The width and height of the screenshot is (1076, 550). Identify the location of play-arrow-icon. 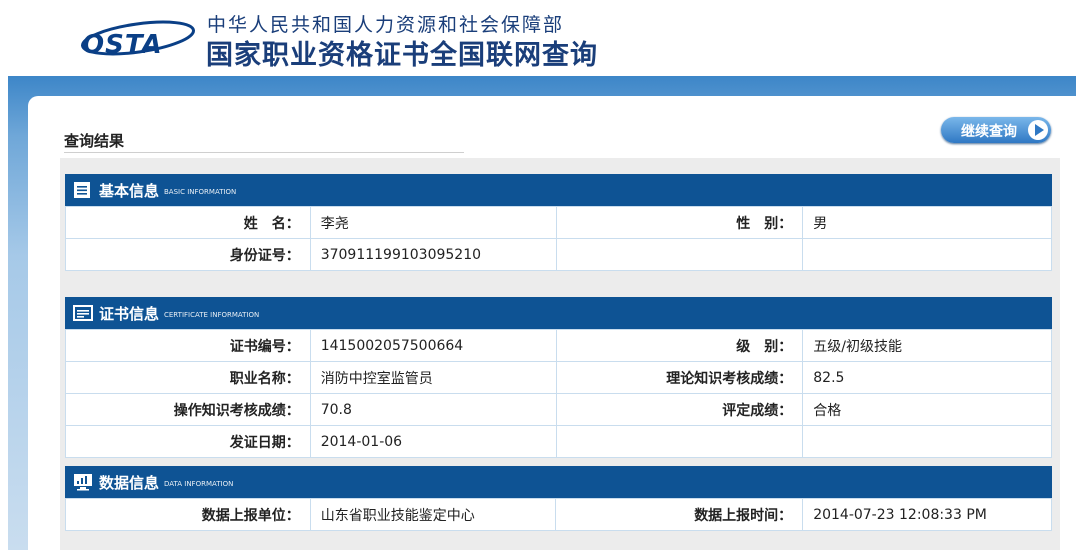
(1038, 130).